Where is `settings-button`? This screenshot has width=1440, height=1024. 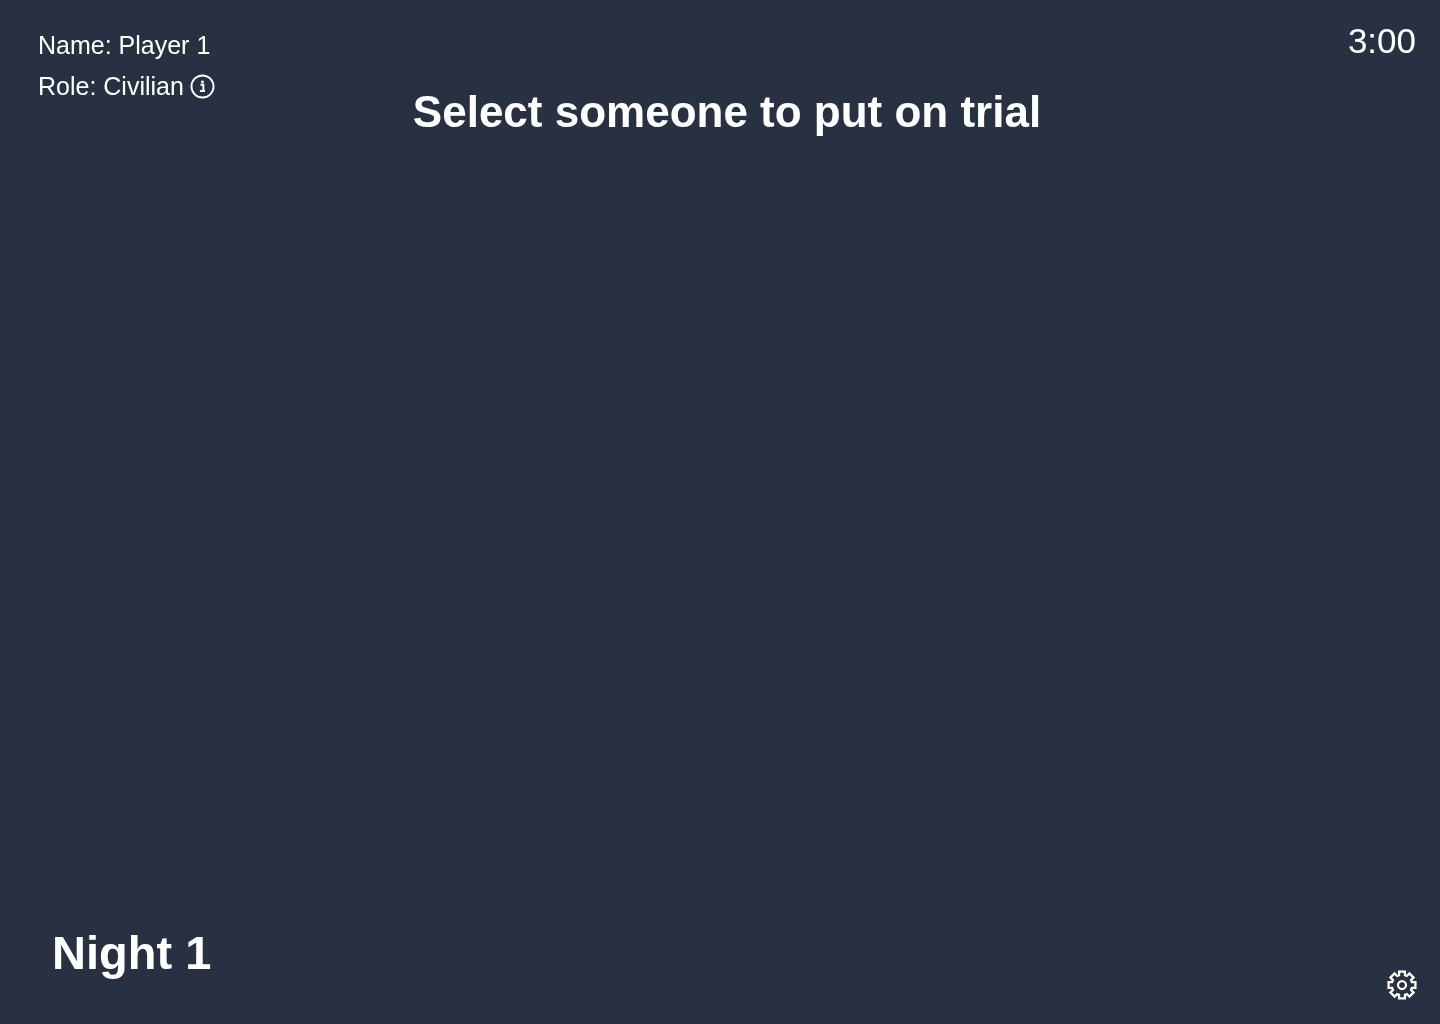 settings-button is located at coordinates (1402, 985).